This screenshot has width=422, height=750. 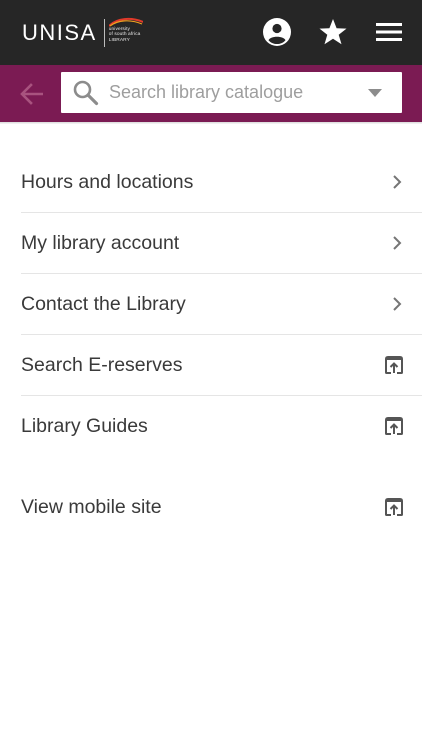 I want to click on menu-item-my-library-account: My library account, so click(x=221, y=243).